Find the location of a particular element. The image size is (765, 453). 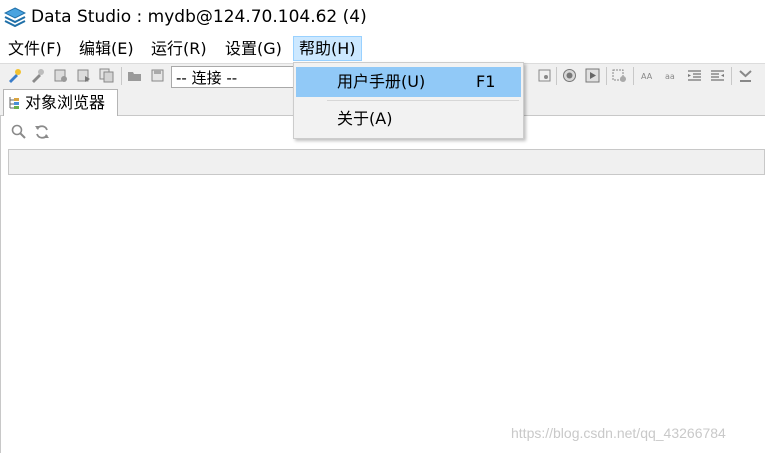

tab-object-browser: 对象浏览器 is located at coordinates (60, 102).